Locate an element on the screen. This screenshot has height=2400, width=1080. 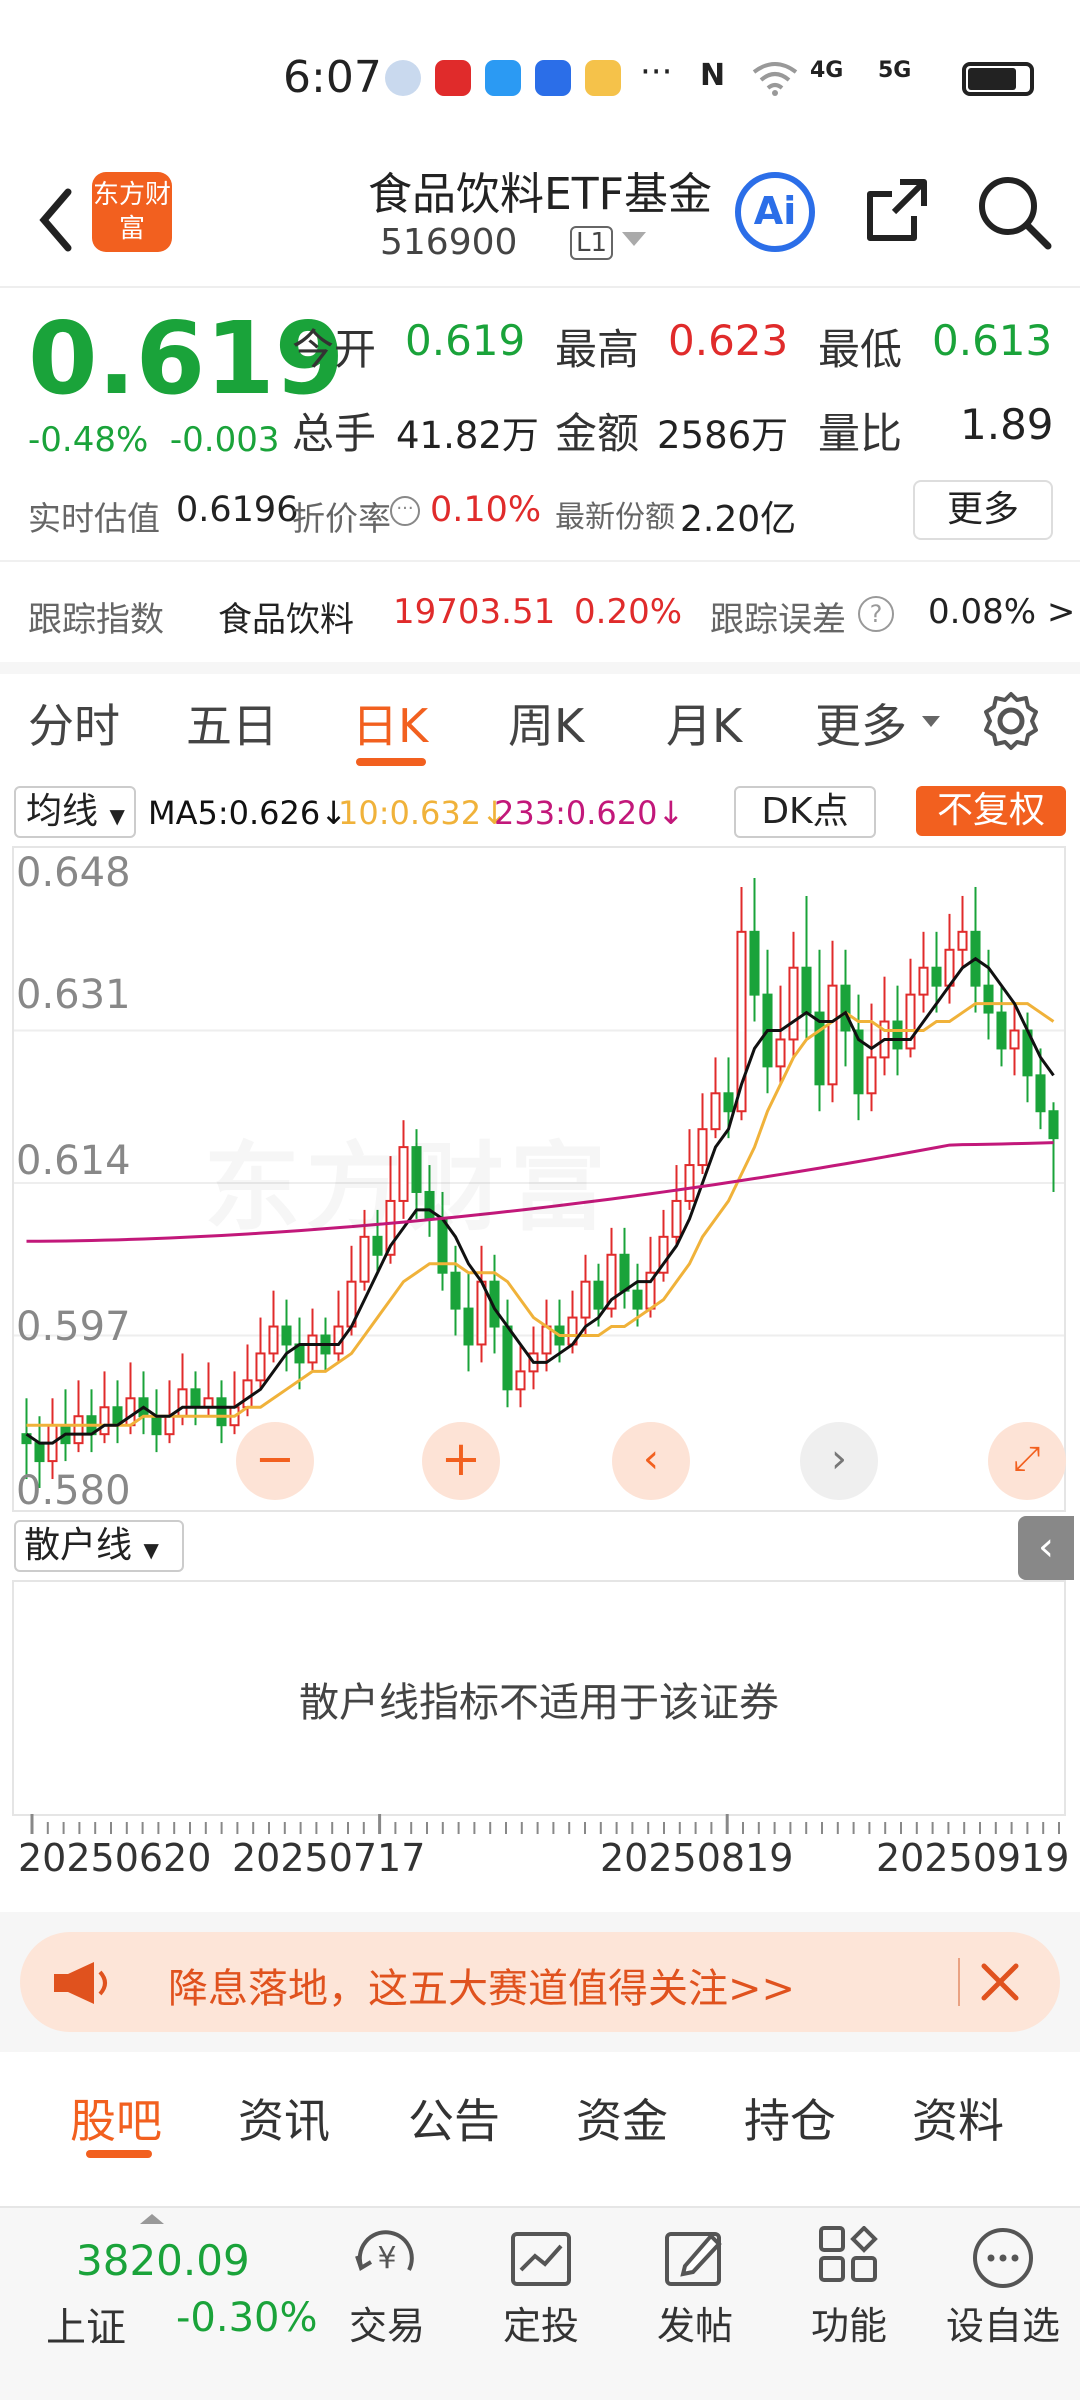
y-tick-label: 0.631 is located at coordinates (73, 995).